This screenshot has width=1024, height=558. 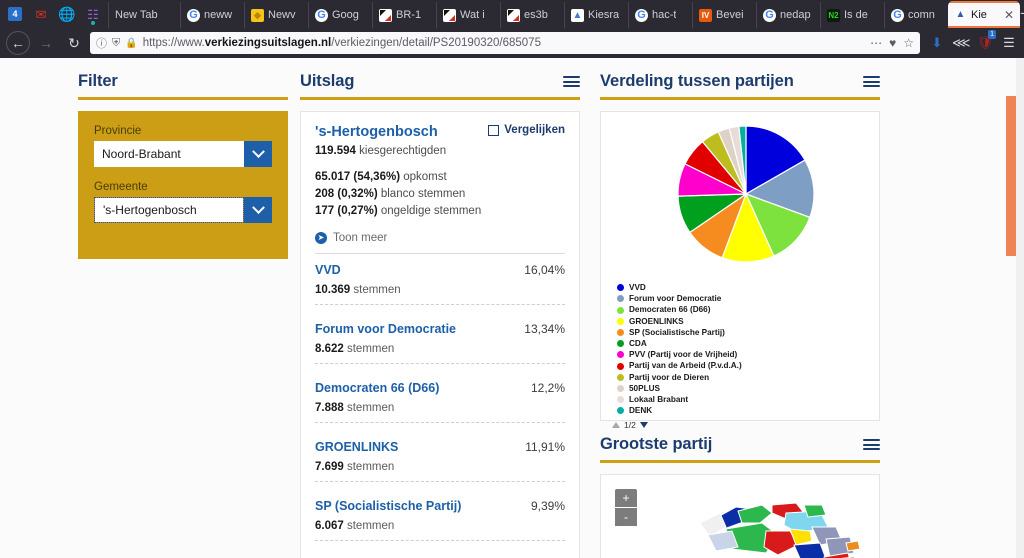 I want to click on uitslag-menu-icon, so click(x=571, y=81).